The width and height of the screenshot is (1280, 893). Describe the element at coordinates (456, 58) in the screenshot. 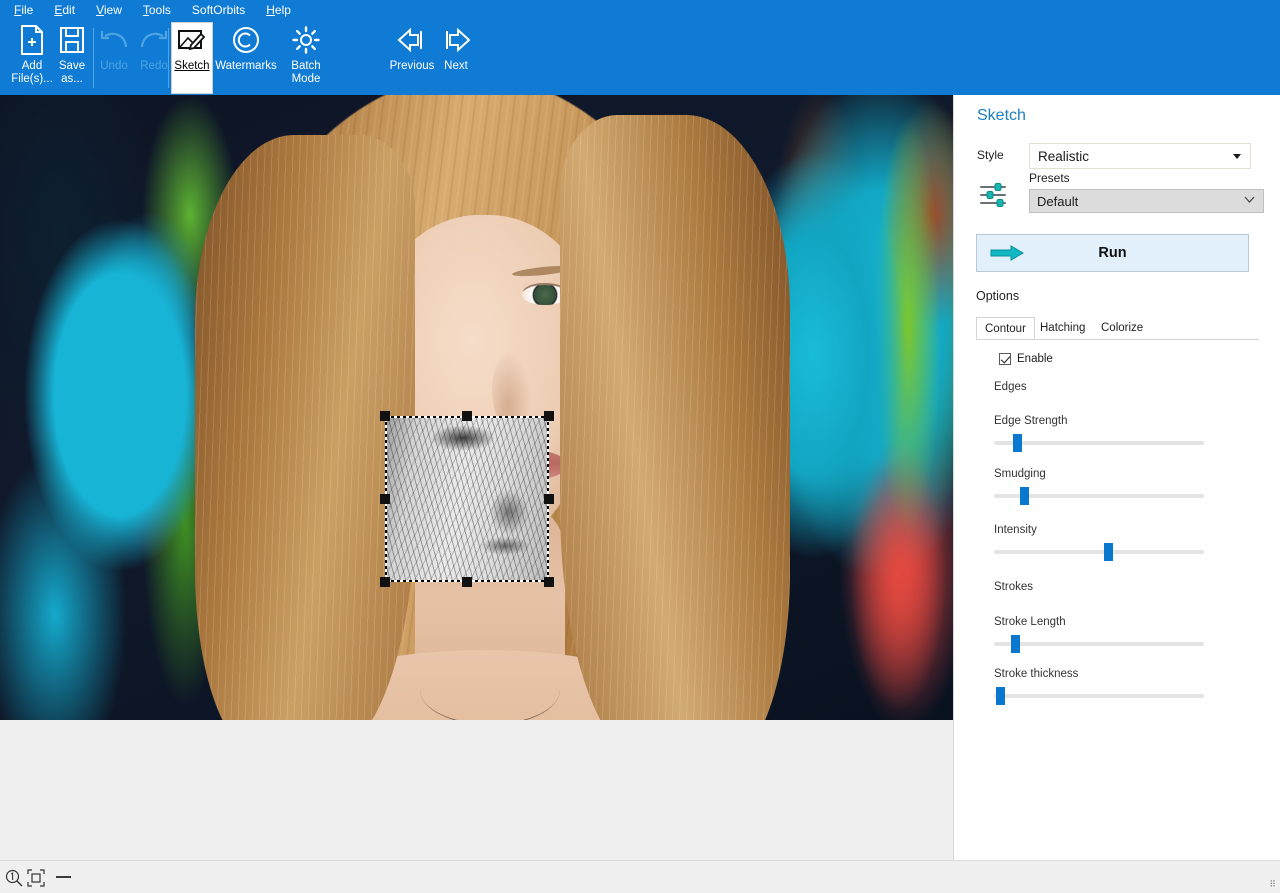

I see `next-button: Next` at that location.